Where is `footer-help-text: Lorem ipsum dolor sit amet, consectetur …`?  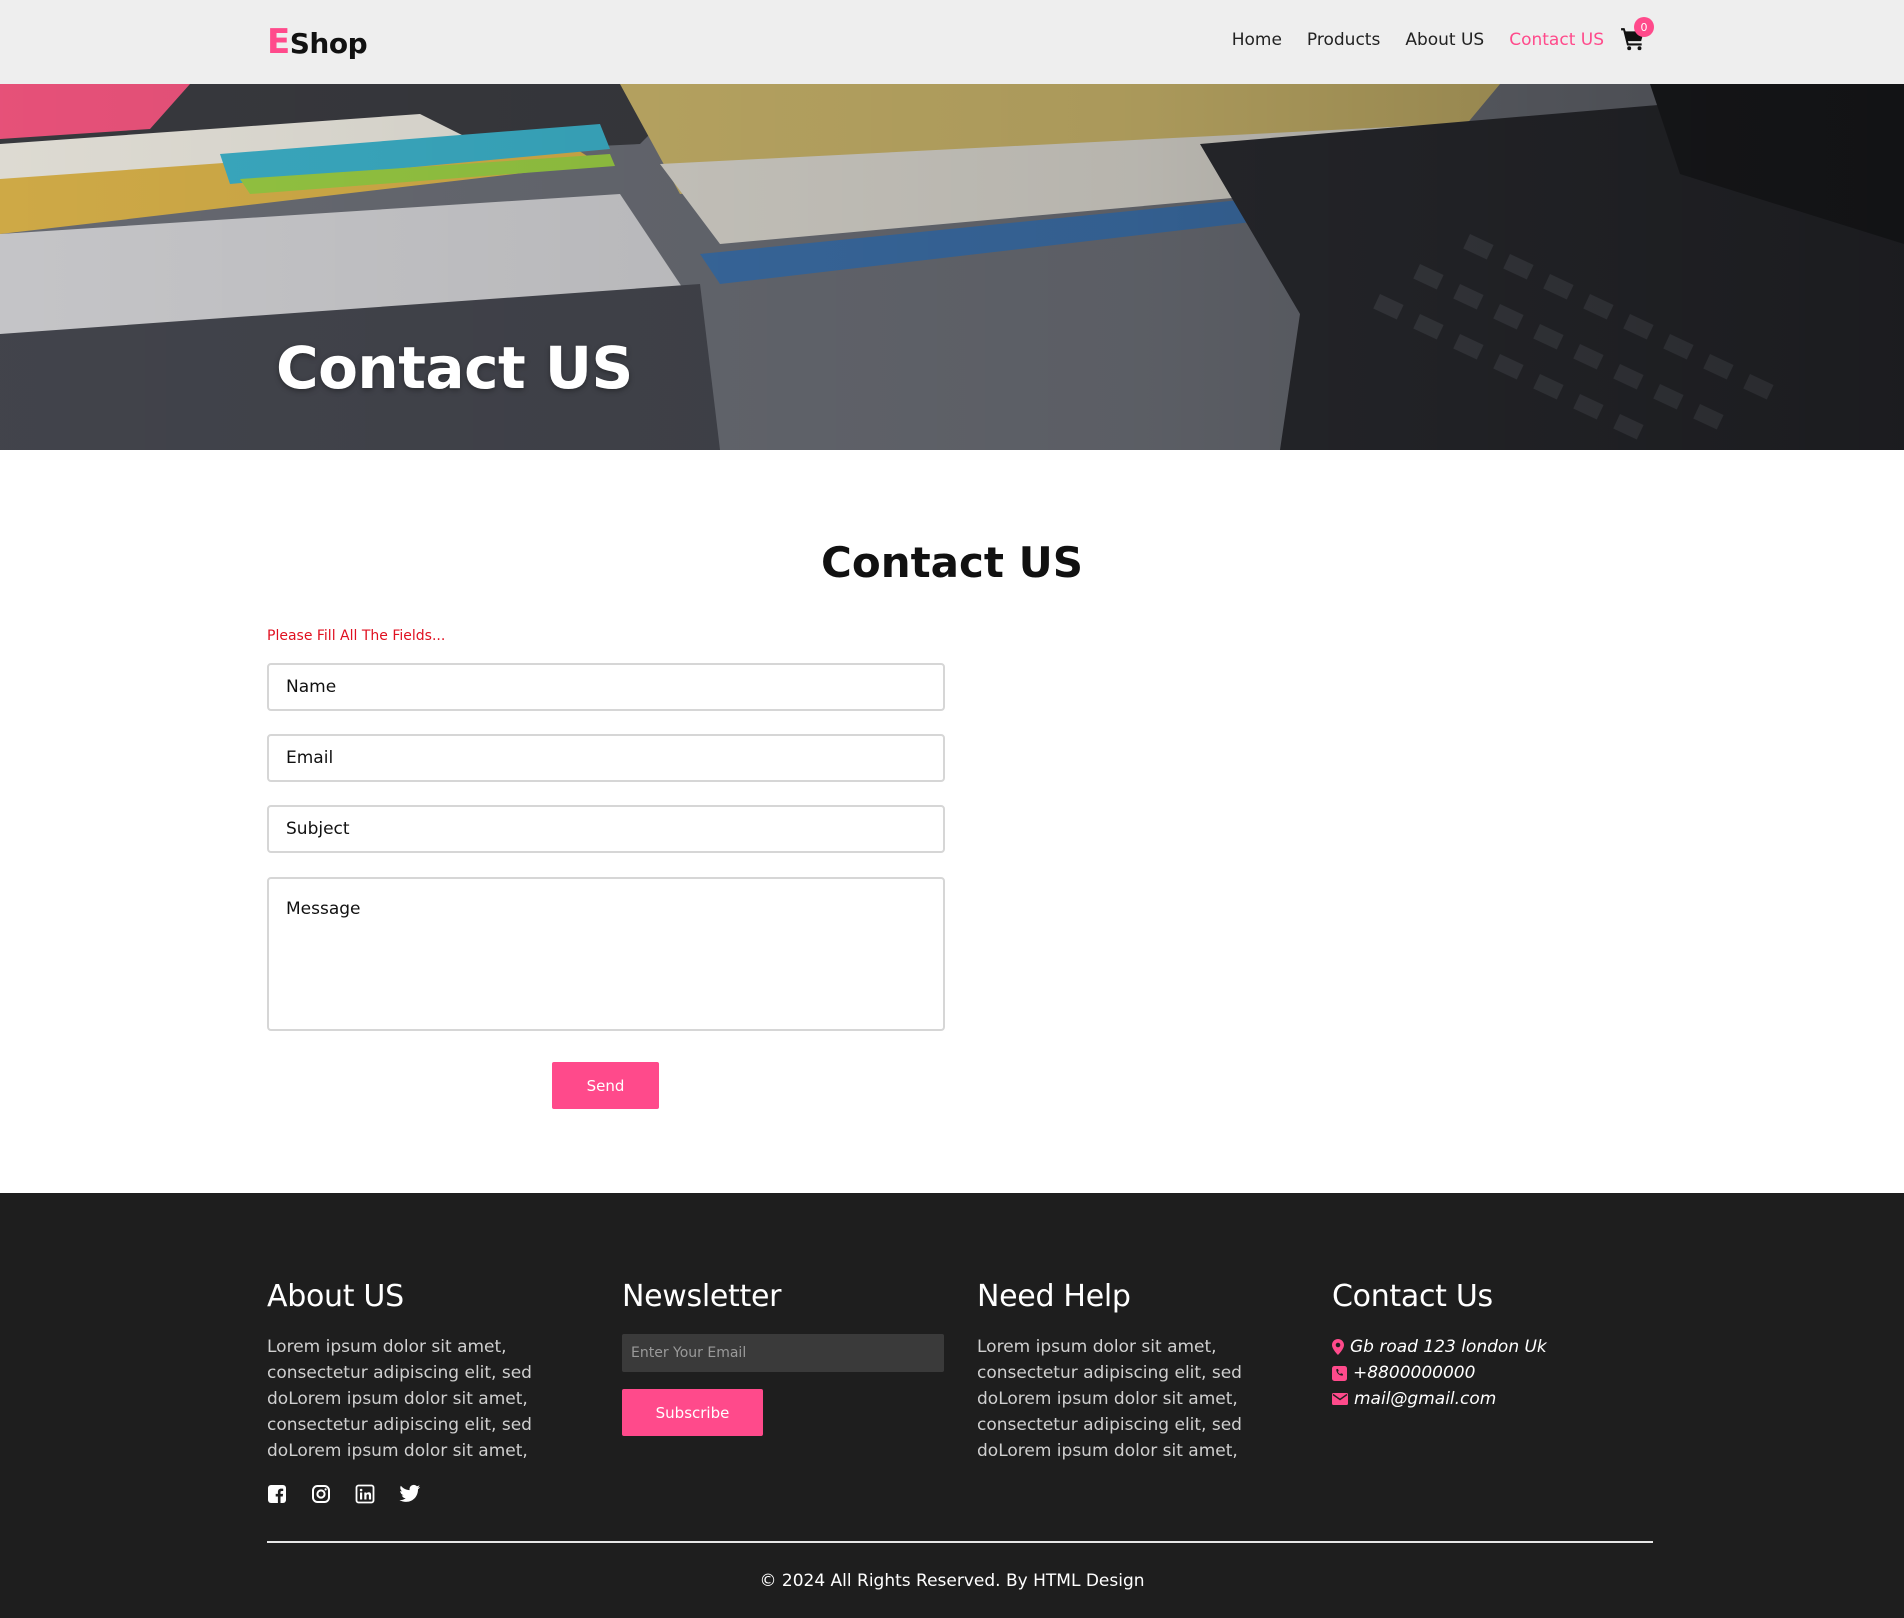
footer-help-text: Lorem ipsum dolor sit amet, consectetur … is located at coordinates (1109, 1399).